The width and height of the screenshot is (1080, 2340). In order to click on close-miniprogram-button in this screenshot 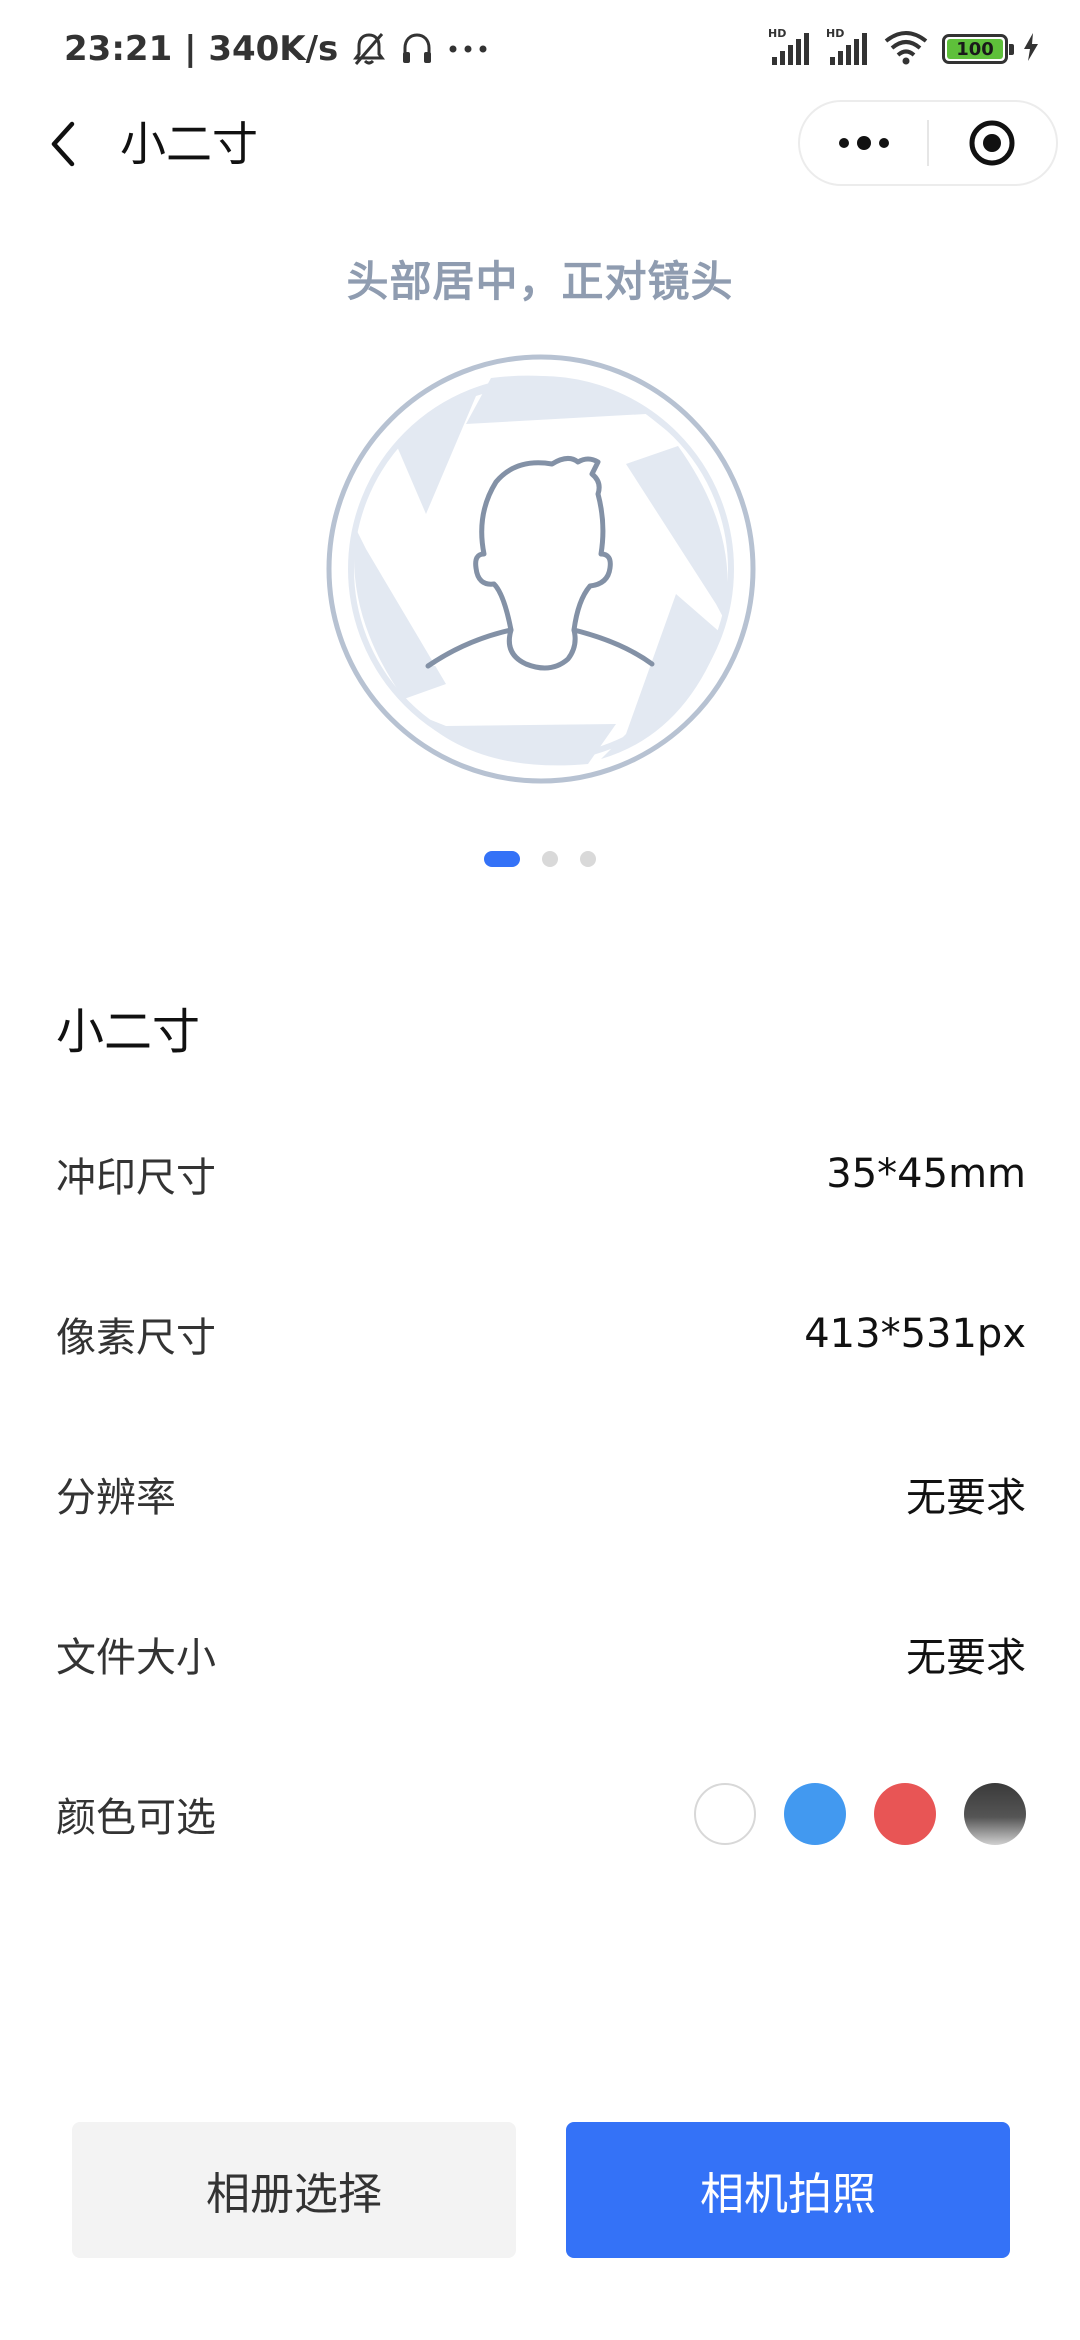, I will do `click(992, 143)`.